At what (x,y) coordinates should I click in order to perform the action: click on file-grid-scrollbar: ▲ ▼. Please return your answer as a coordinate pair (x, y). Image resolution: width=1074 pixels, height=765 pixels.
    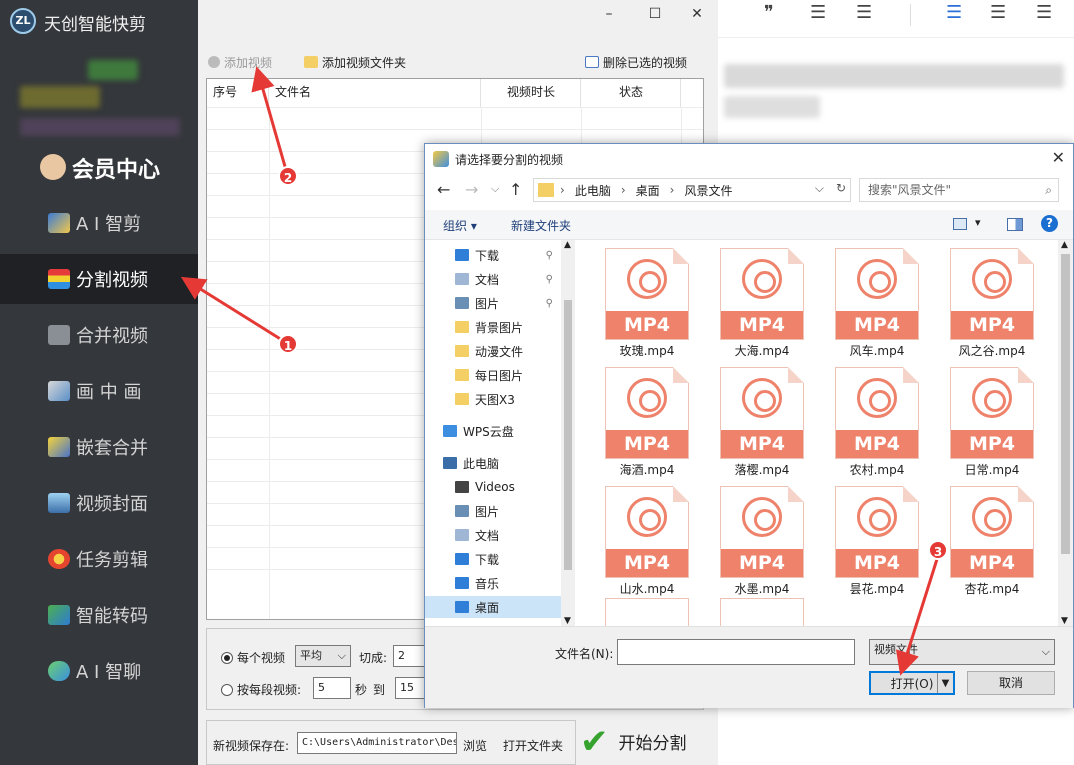
    Looking at the image, I should click on (1065, 433).